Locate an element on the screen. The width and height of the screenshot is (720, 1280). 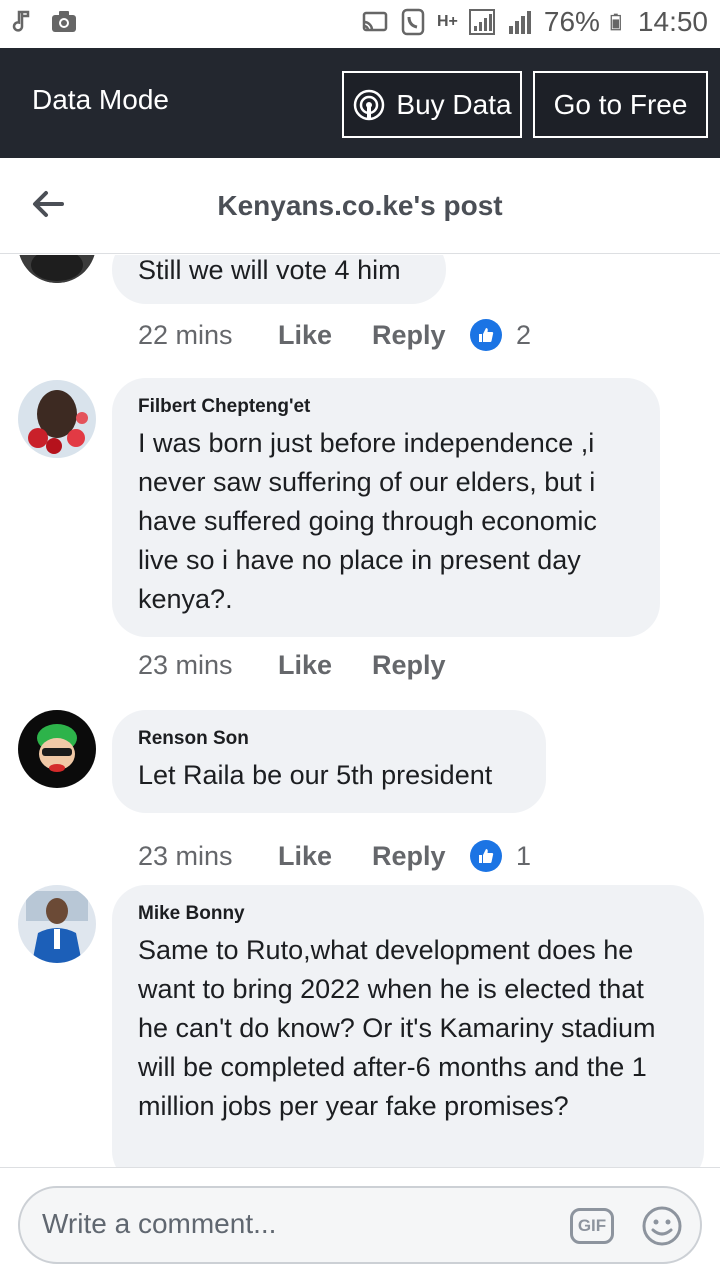
comment-author: Renson Son is located at coordinates (329, 739).